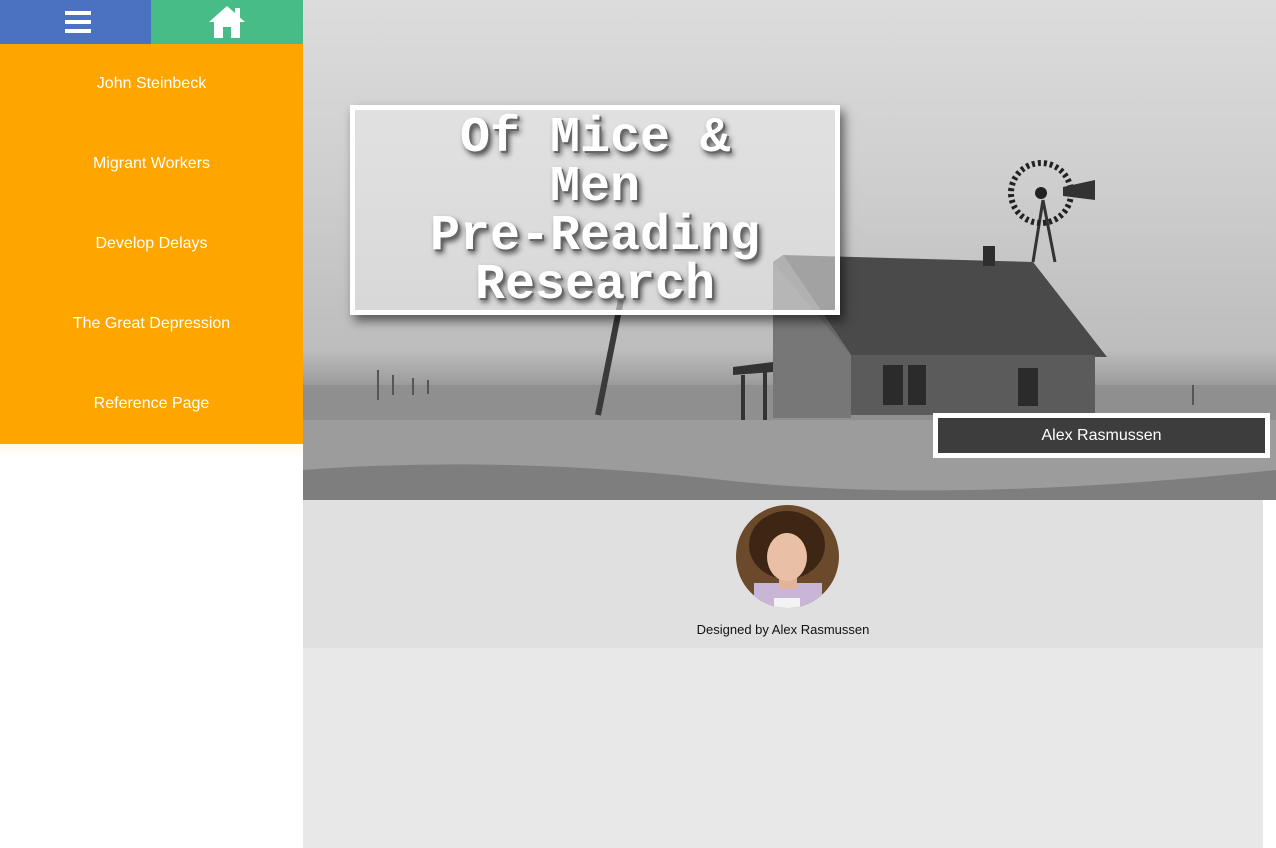  I want to click on footer: Designed by Alex Rasmussen, so click(783, 574).